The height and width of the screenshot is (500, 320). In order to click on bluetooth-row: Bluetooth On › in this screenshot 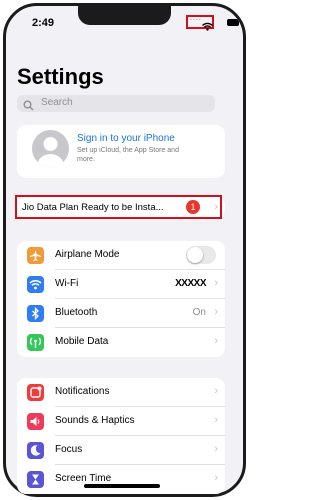, I will do `click(121, 313)`.